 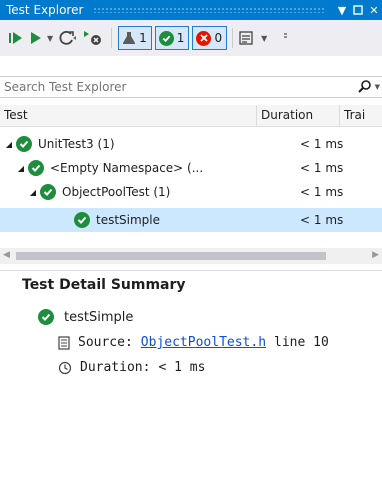 I want to click on cancel-run-icon, so click(x=93, y=38).